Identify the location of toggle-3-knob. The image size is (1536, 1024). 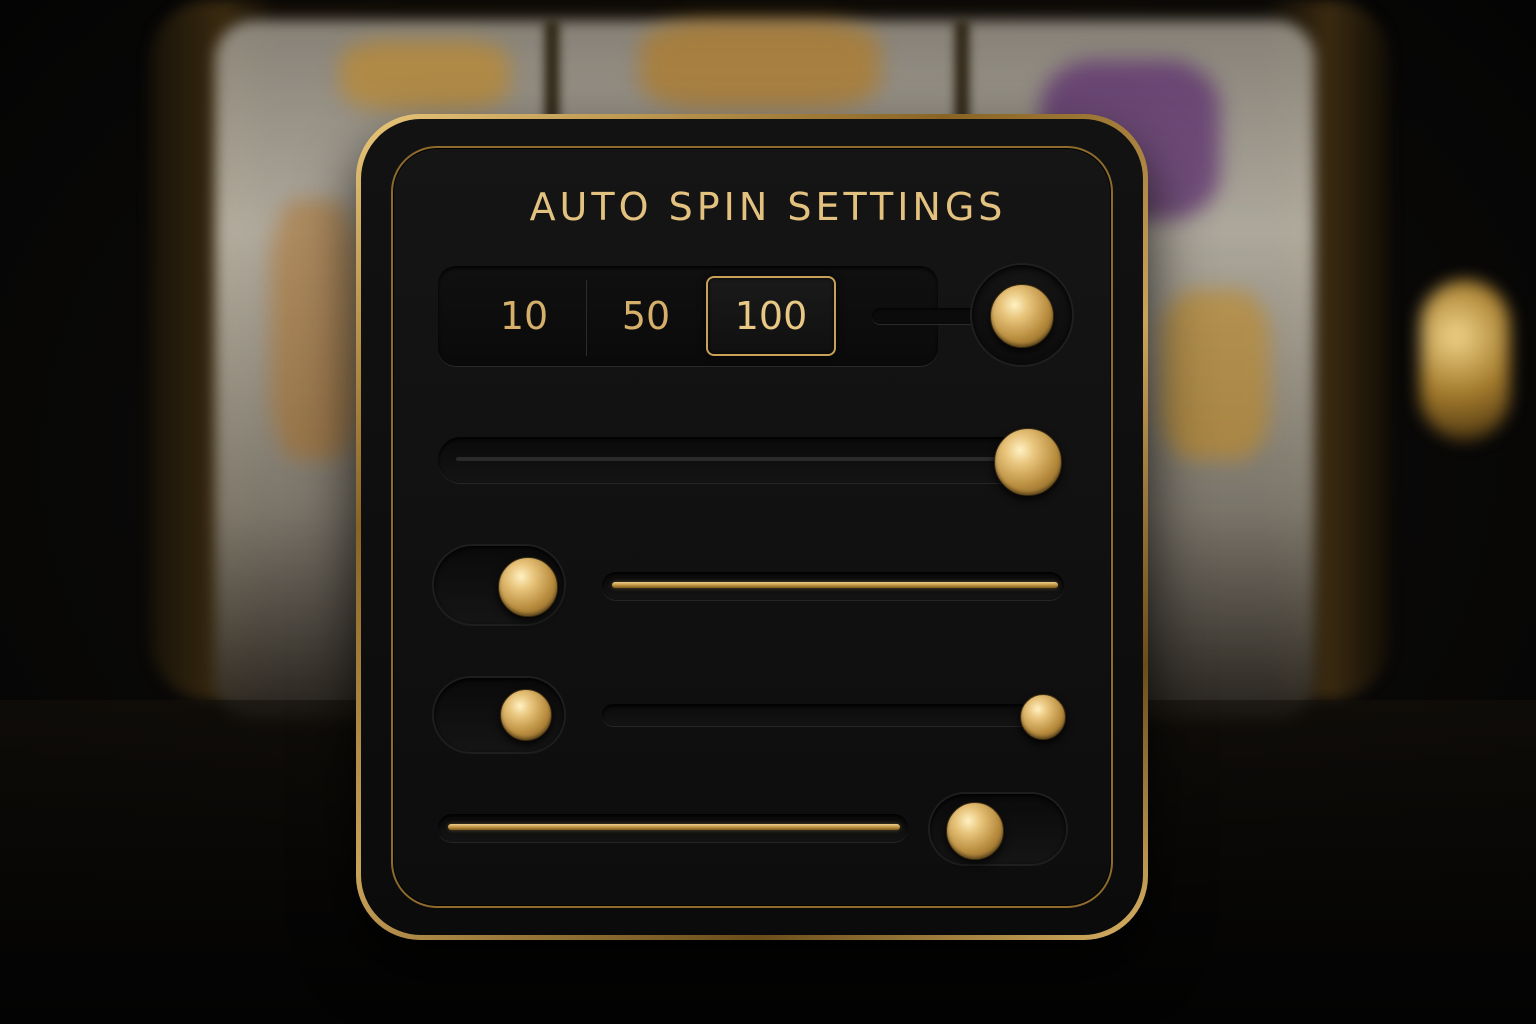
(975, 831).